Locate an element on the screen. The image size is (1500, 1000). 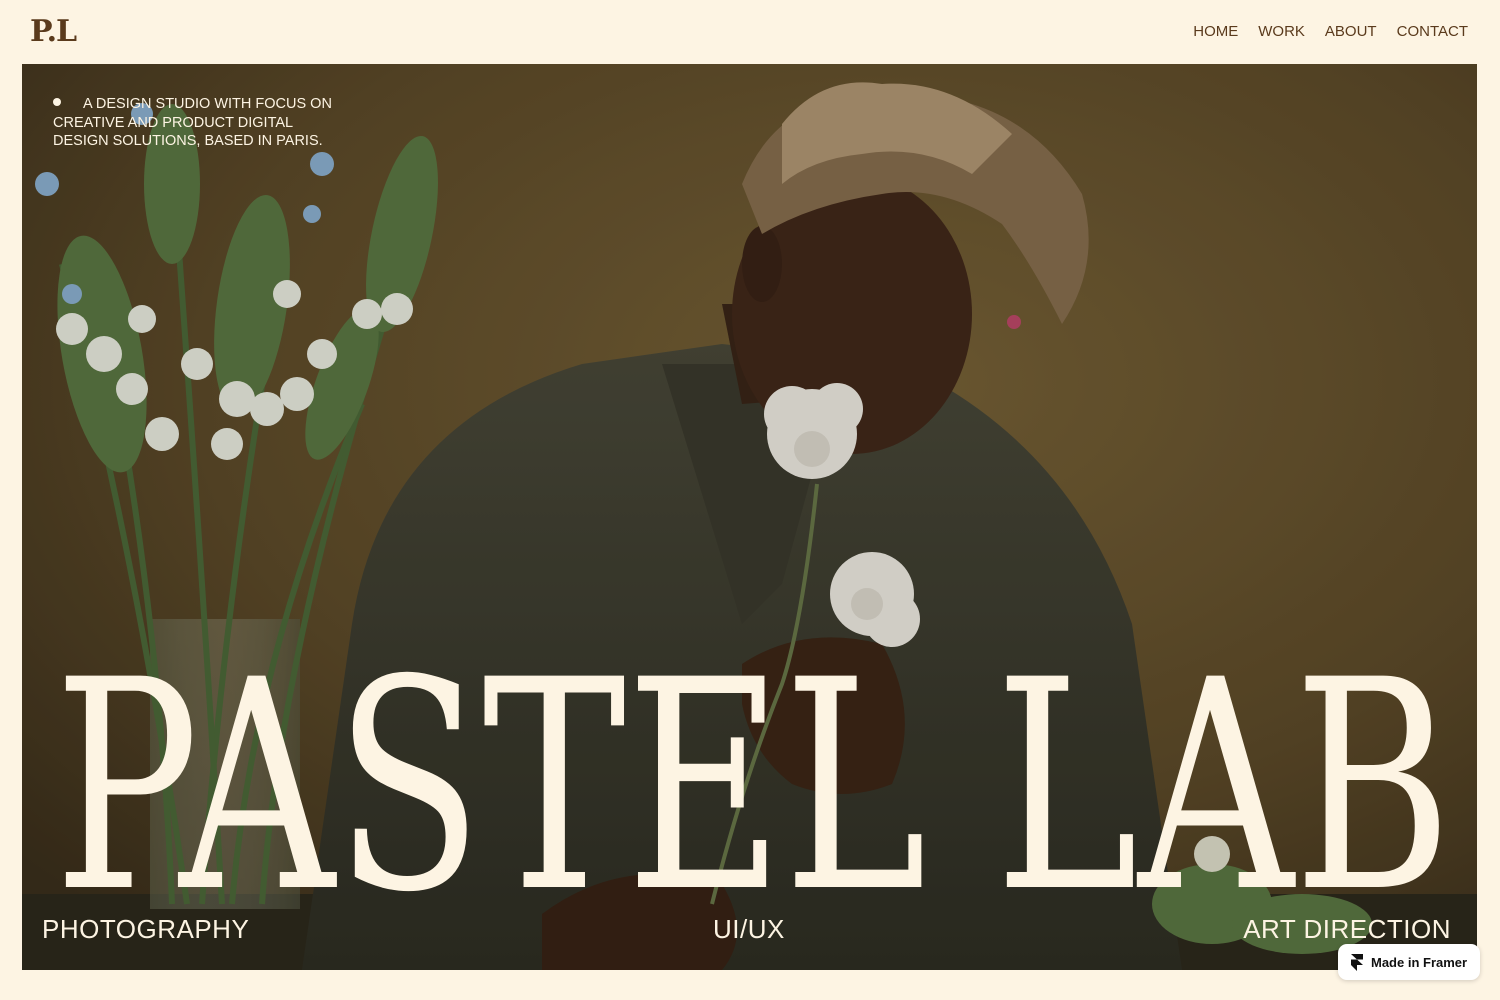
made-in-framer-badge: Made in Framer is located at coordinates (1409, 962).